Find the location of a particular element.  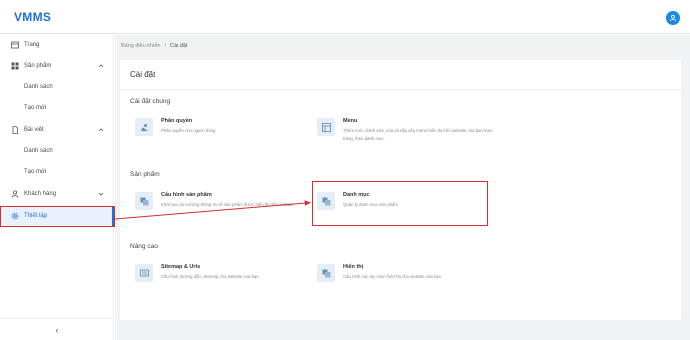

divider is located at coordinates (400, 89).